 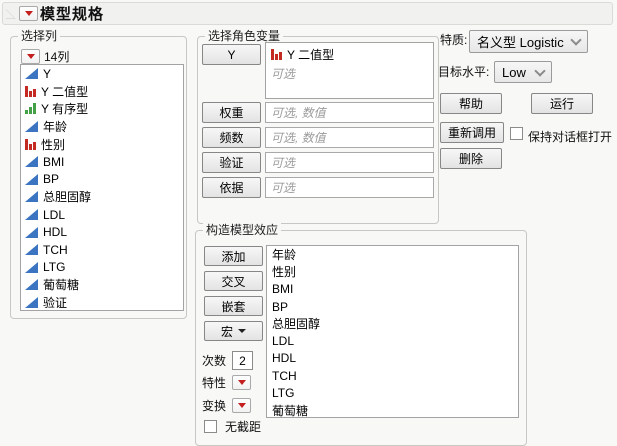 I want to click on target-level-value: Low, so click(x=514, y=72).